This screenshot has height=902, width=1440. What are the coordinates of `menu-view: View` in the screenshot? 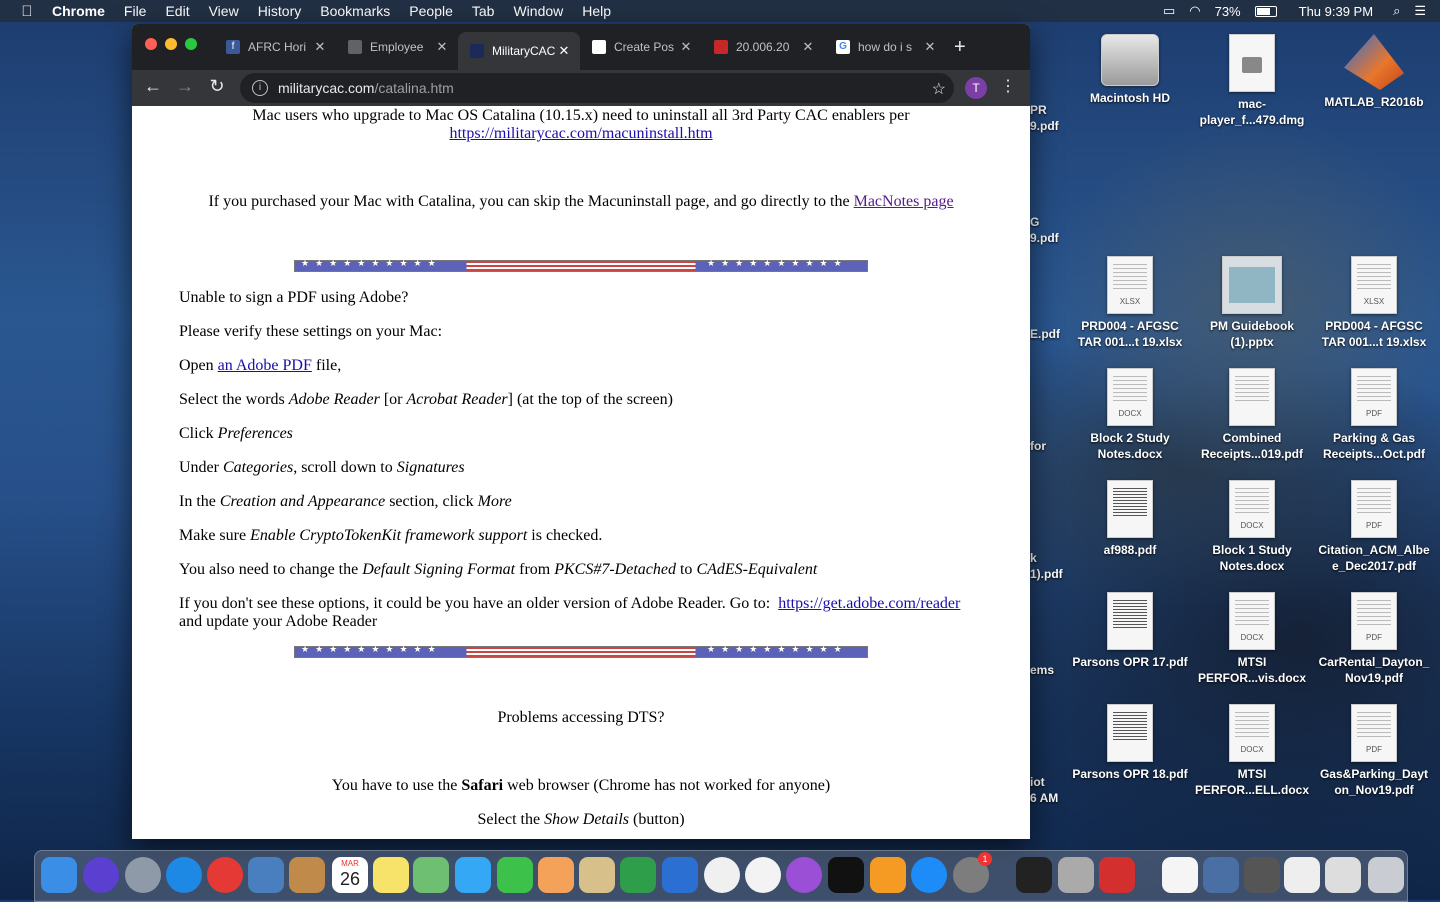 It's located at (224, 11).